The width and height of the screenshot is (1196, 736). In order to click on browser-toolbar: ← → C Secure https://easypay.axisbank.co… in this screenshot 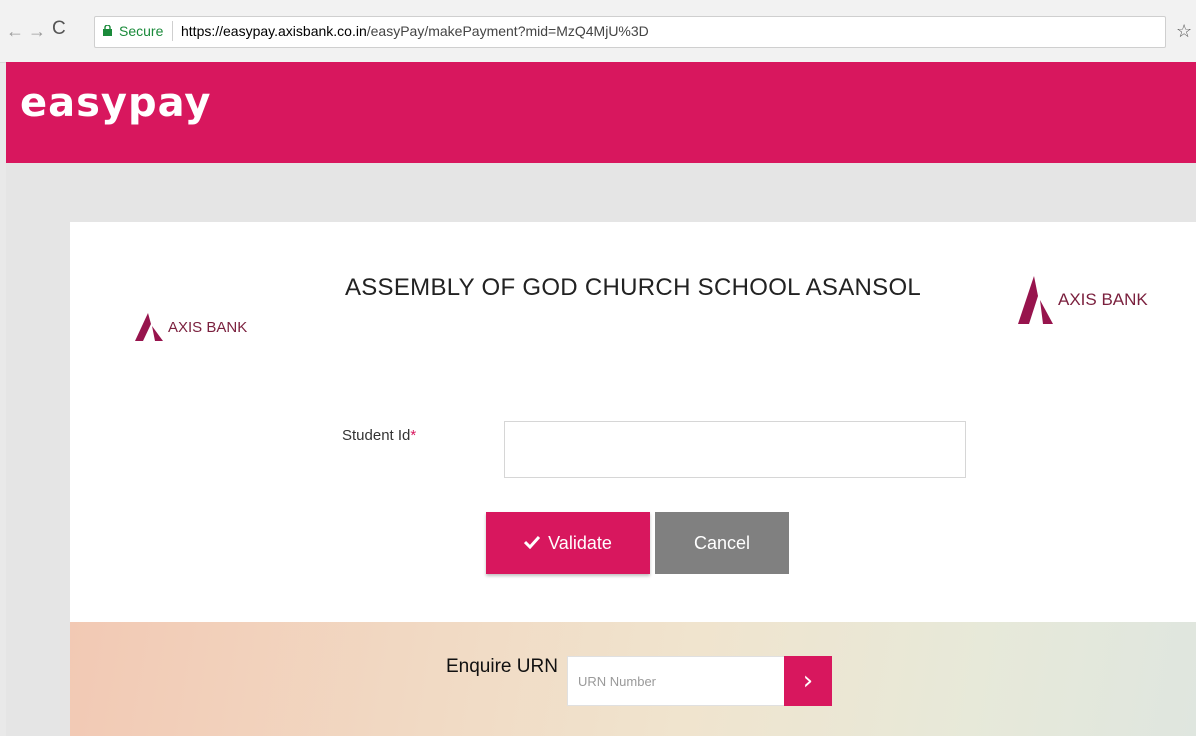, I will do `click(598, 31)`.